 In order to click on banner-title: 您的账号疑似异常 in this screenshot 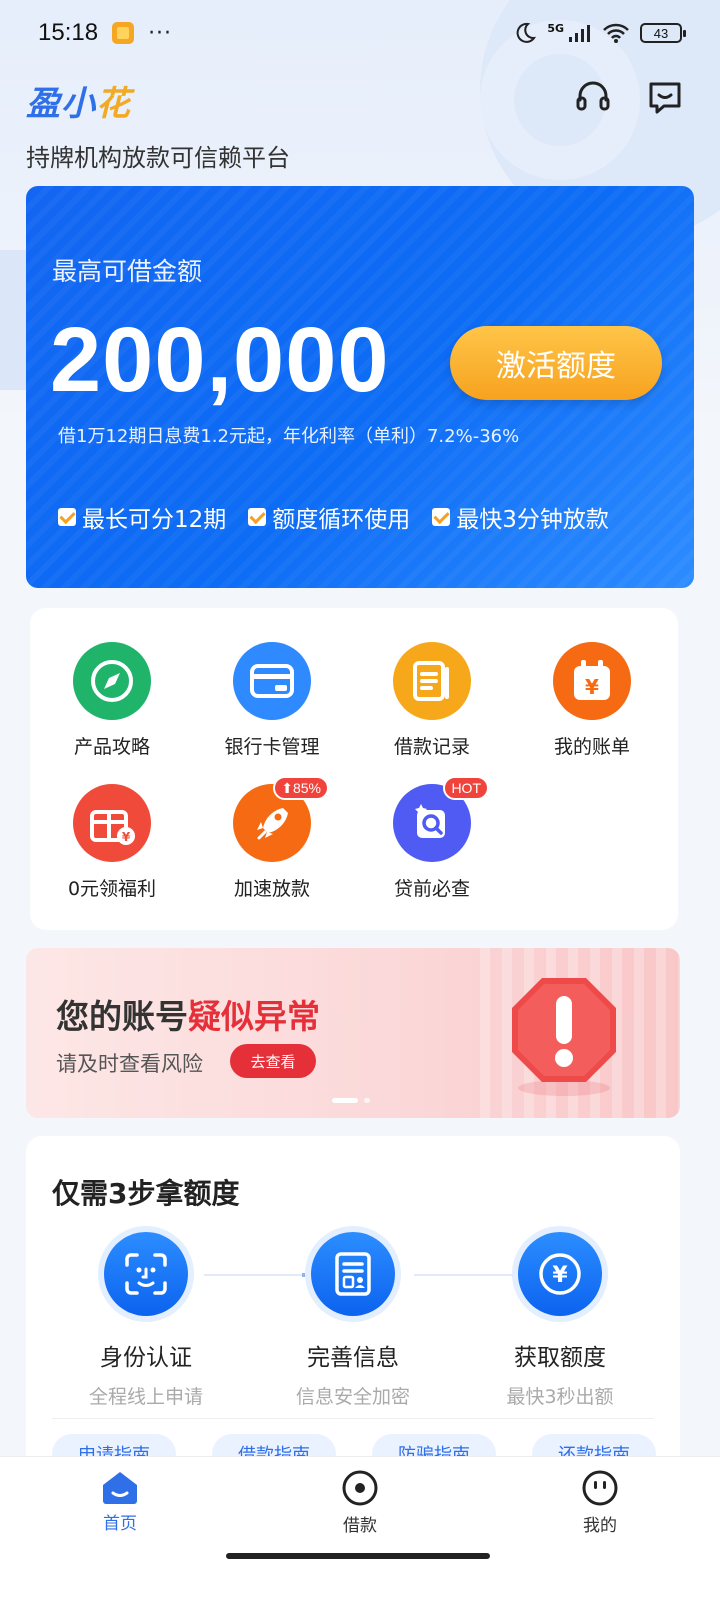, I will do `click(188, 1014)`.